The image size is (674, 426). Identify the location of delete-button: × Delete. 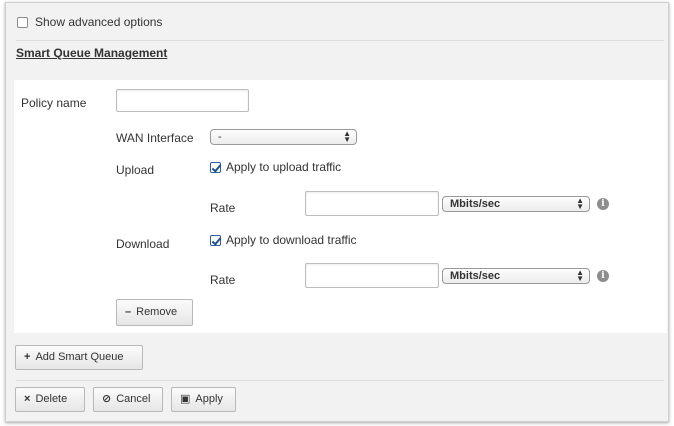
(50, 399).